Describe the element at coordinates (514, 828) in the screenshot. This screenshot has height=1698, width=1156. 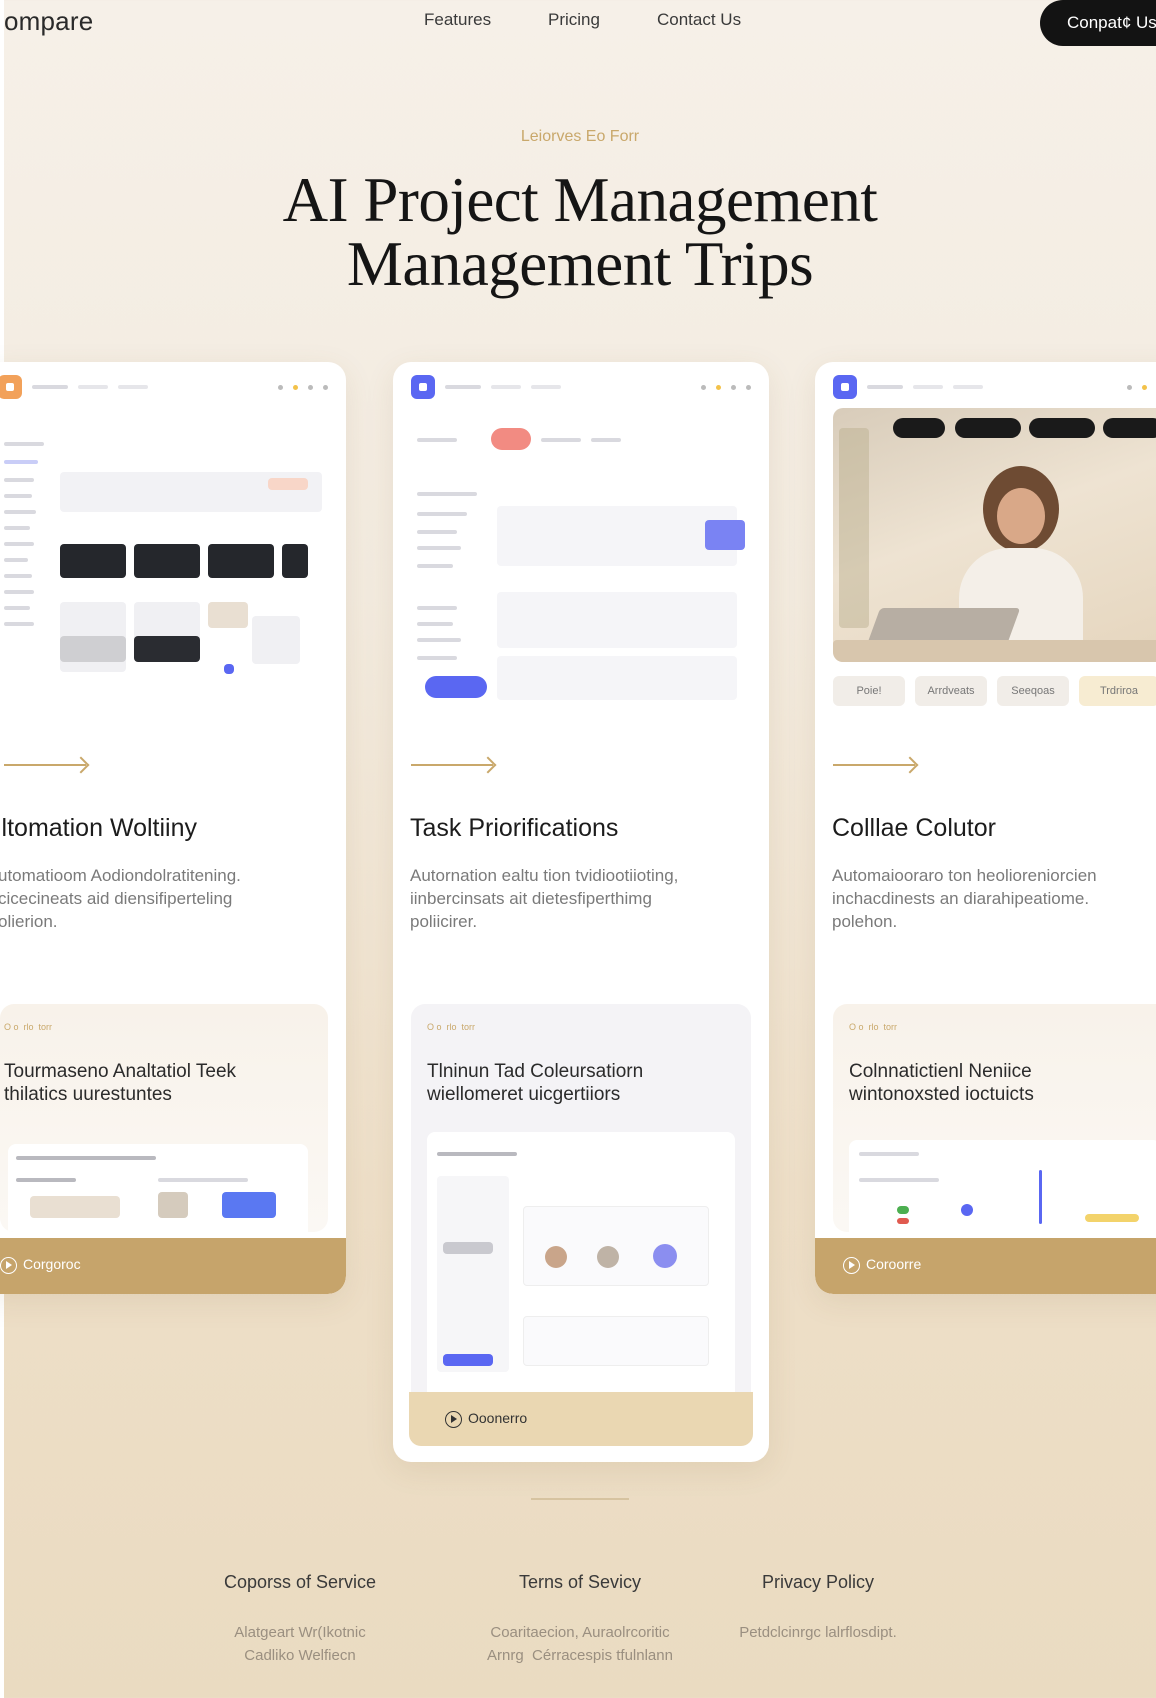
I see `card-title: Task Priorifications` at that location.